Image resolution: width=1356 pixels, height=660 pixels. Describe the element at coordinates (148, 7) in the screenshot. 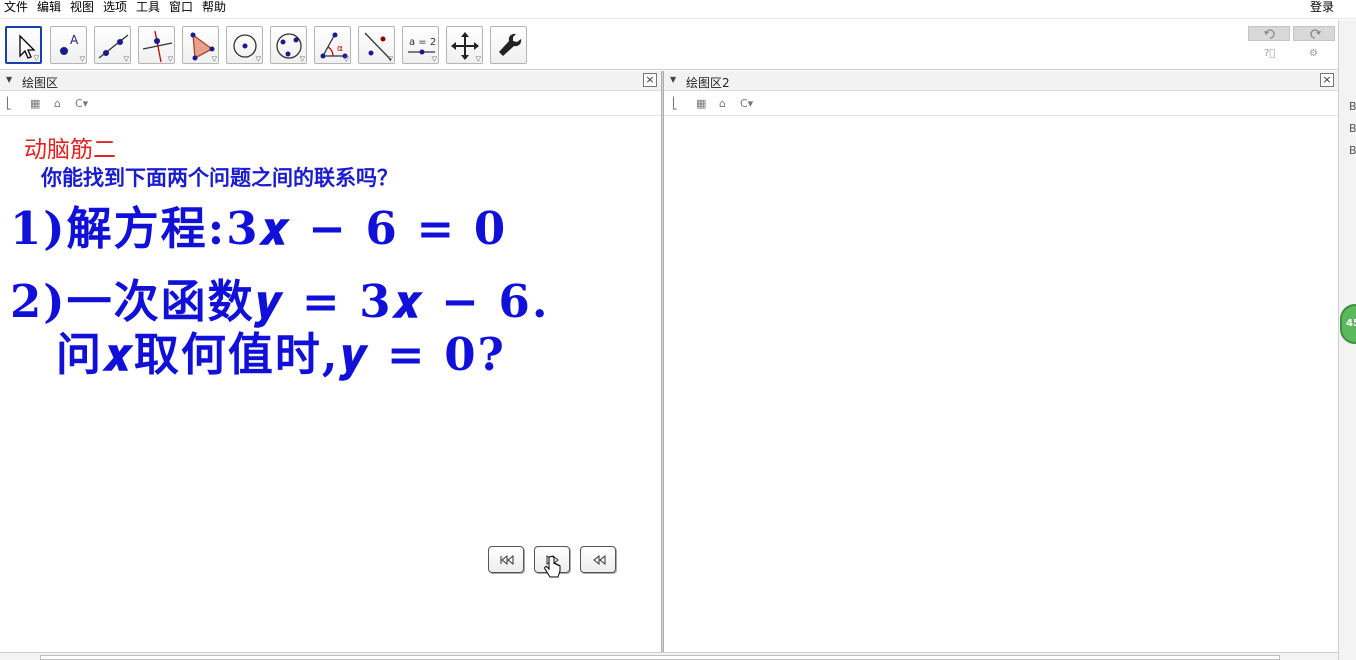

I see `menu-tools: 工具` at that location.